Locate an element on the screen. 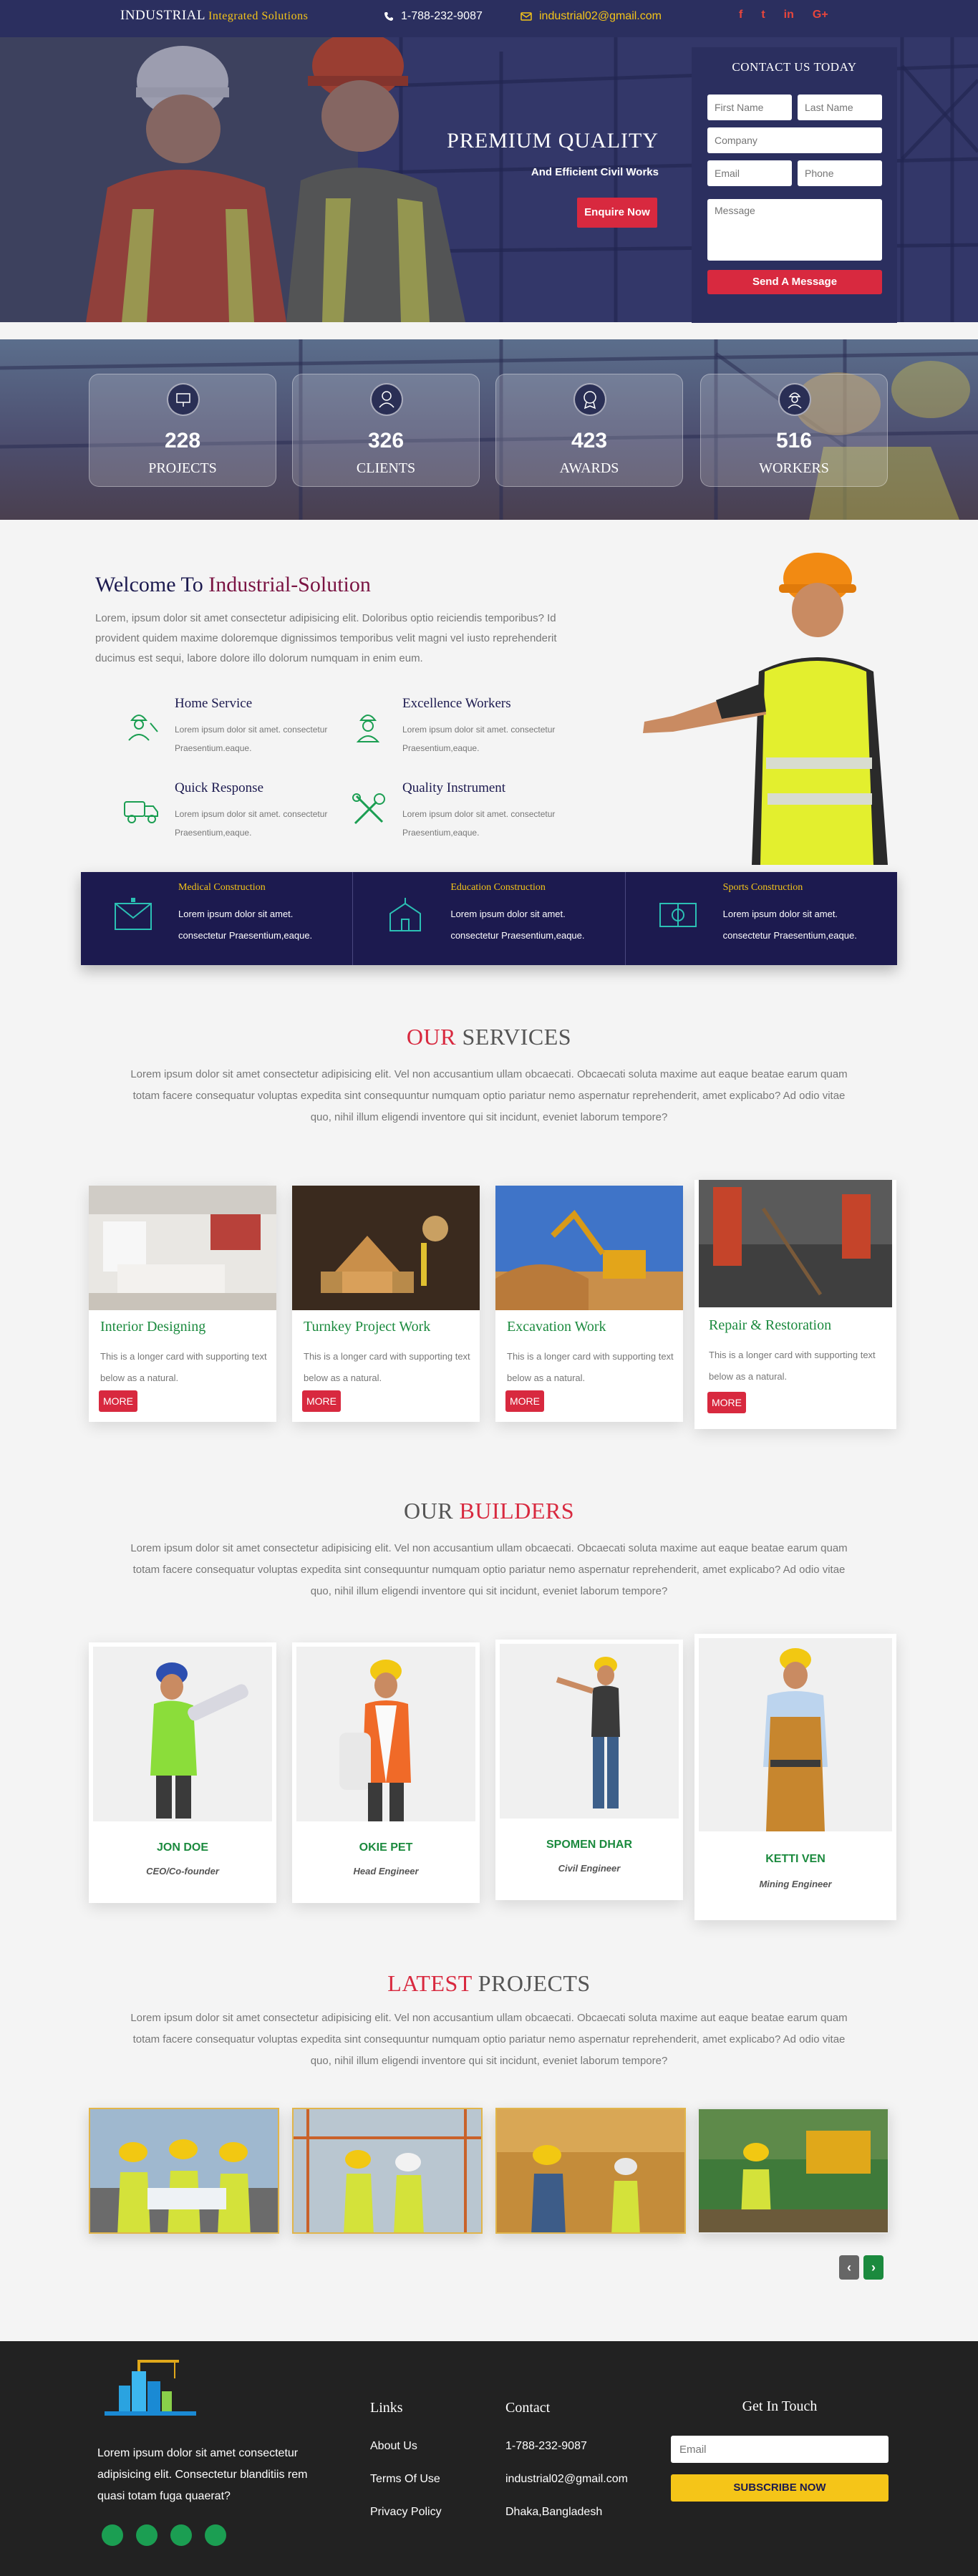  builder-card: OKIE PET Head Engineer is located at coordinates (386, 1773).